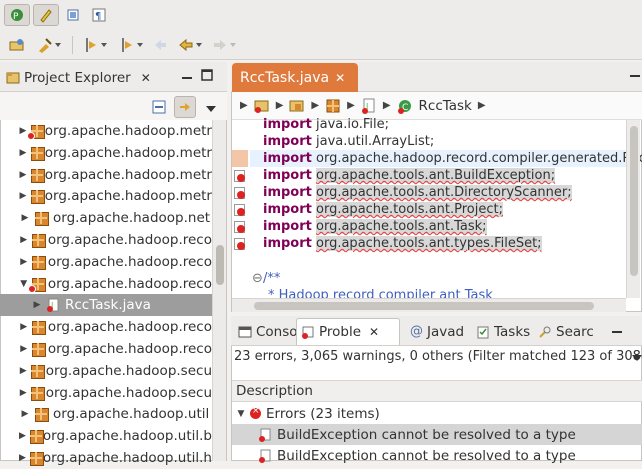 This screenshot has width=642, height=469. Describe the element at coordinates (241, 414) in the screenshot. I see `chevron-down-icon: ▼` at that location.